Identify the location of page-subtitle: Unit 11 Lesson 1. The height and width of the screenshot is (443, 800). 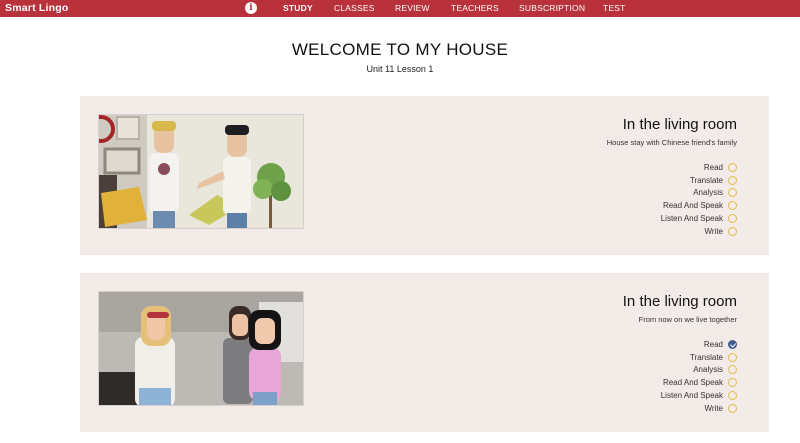
(400, 69).